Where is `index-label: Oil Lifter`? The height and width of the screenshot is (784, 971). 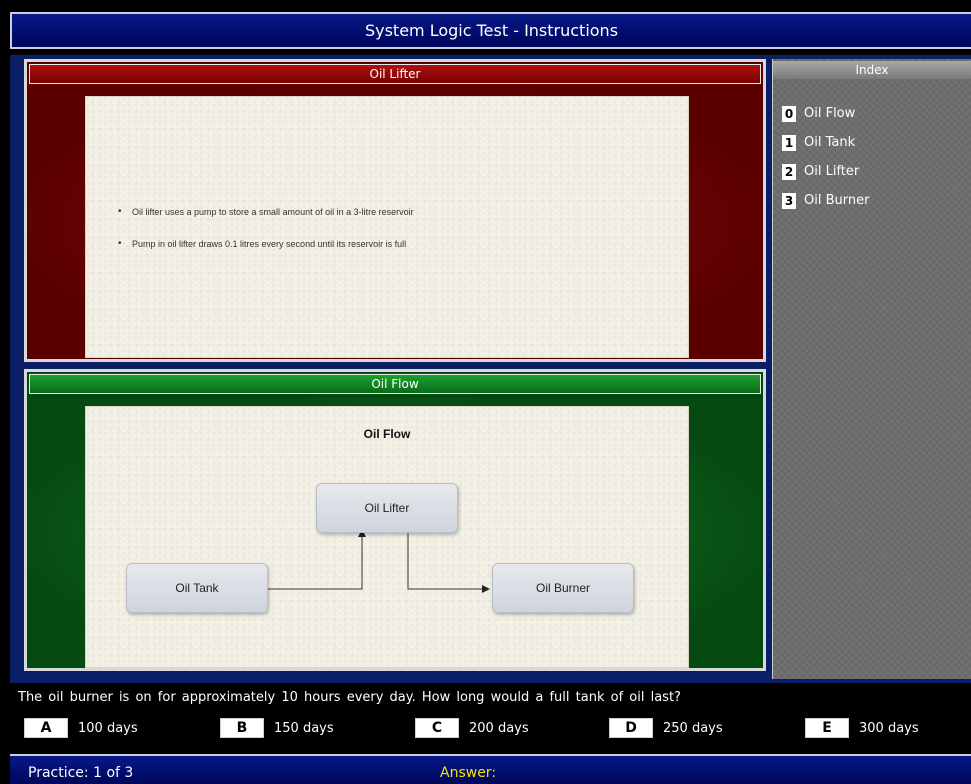 index-label: Oil Lifter is located at coordinates (832, 171).